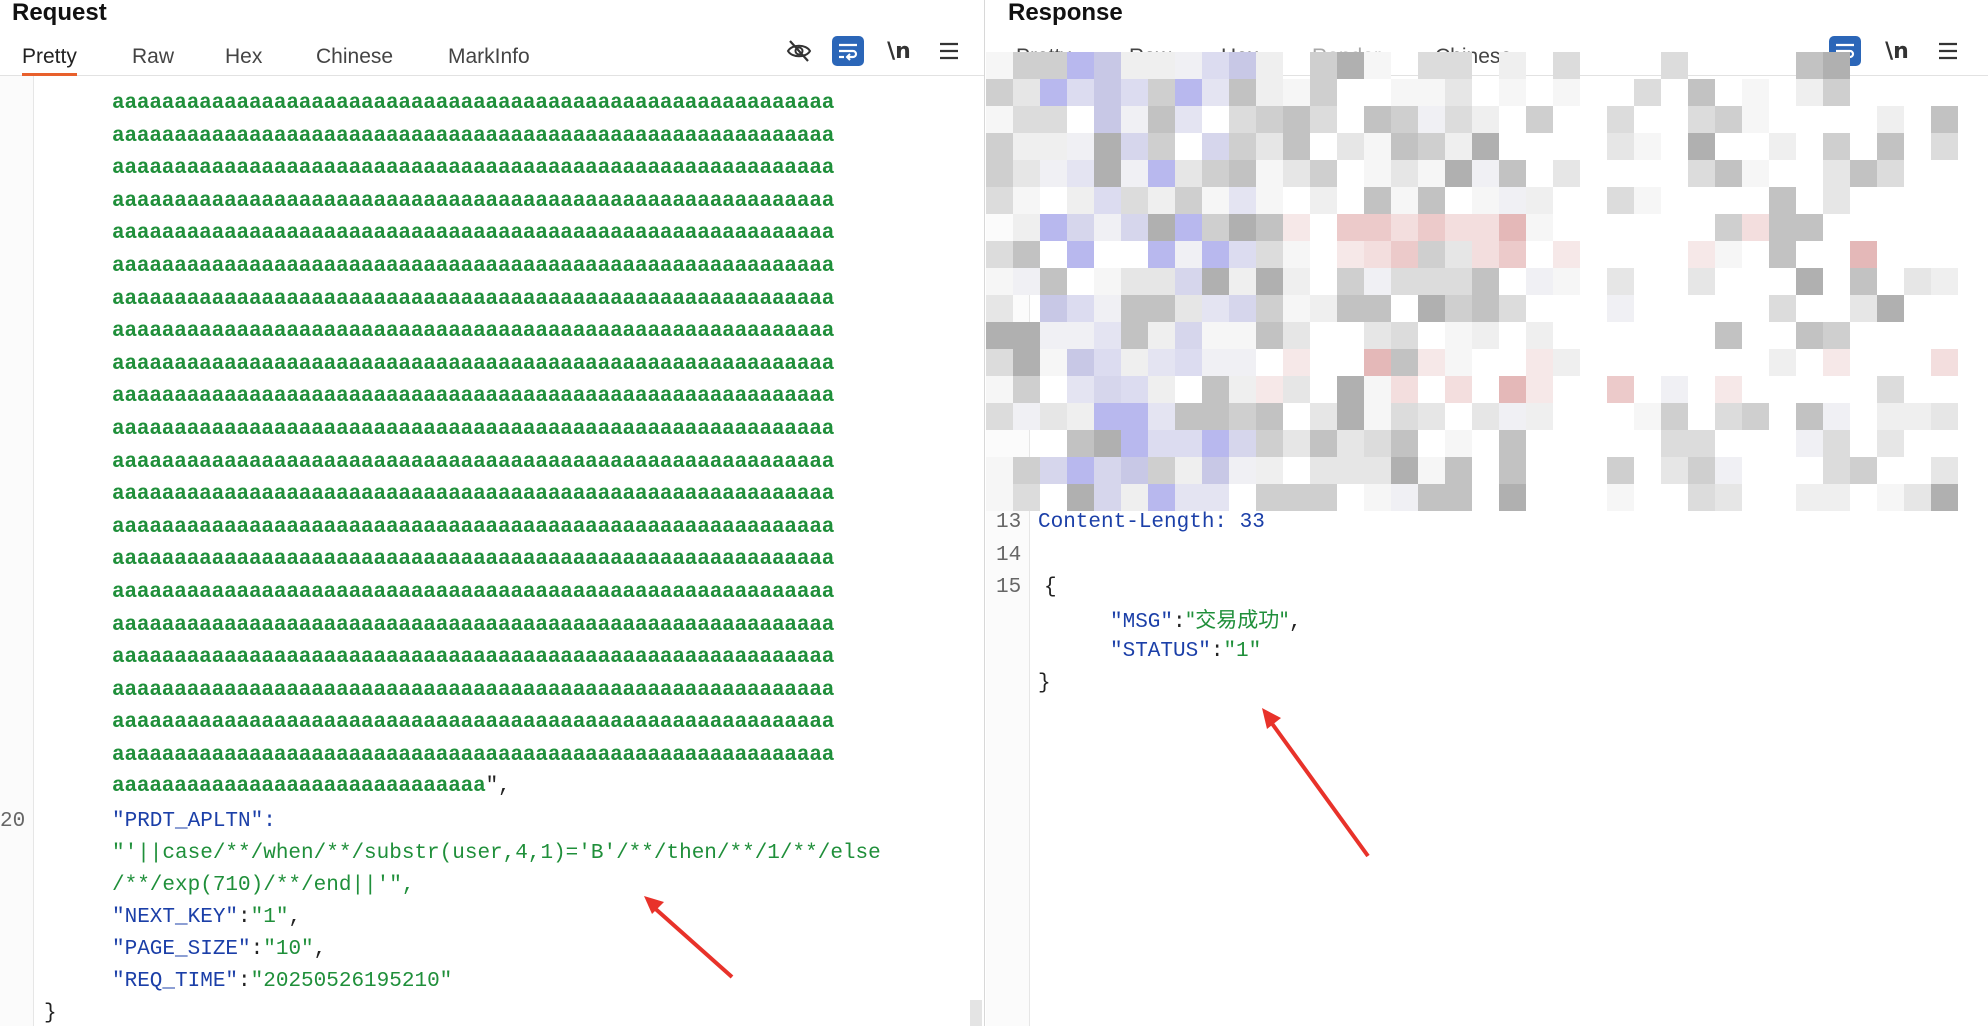  I want to click on request-gutter, so click(17, 551).